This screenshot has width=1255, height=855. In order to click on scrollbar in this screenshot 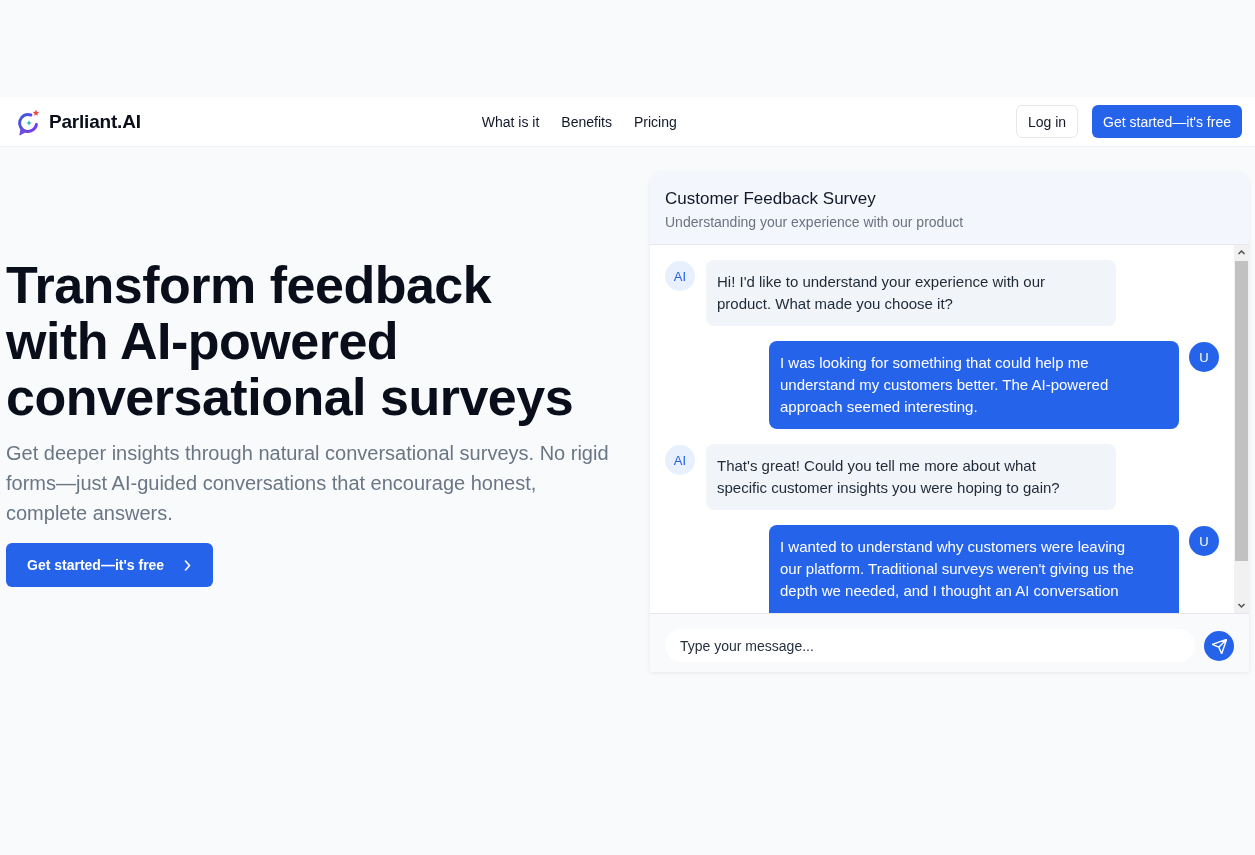, I will do `click(1241, 429)`.